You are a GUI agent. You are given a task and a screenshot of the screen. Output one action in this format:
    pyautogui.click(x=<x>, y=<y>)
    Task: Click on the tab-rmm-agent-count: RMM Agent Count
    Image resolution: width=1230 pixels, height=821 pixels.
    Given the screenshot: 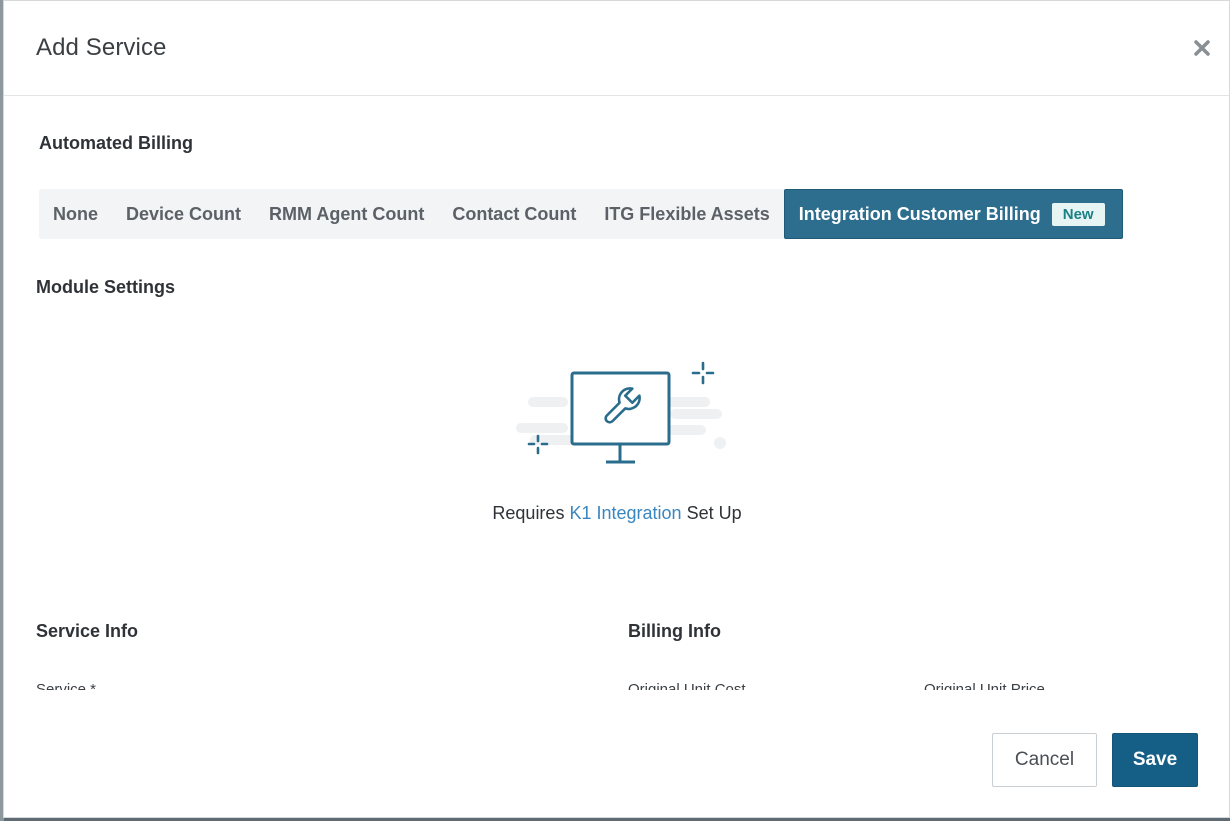 What is the action you would take?
    pyautogui.click(x=346, y=214)
    